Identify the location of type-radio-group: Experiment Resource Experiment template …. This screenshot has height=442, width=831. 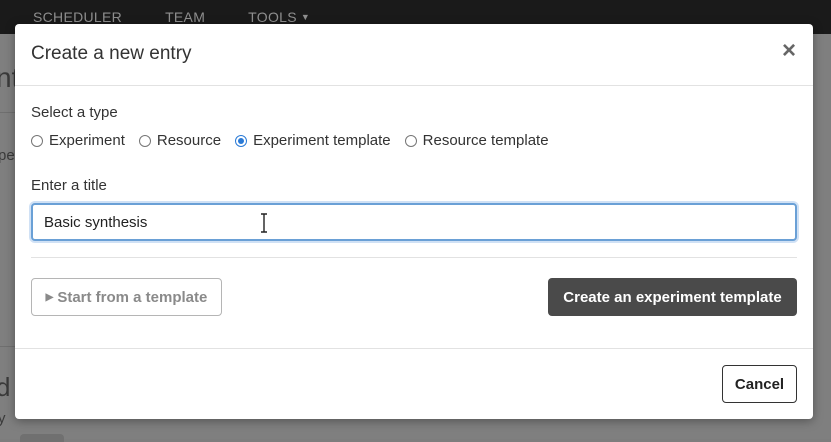
(297, 140).